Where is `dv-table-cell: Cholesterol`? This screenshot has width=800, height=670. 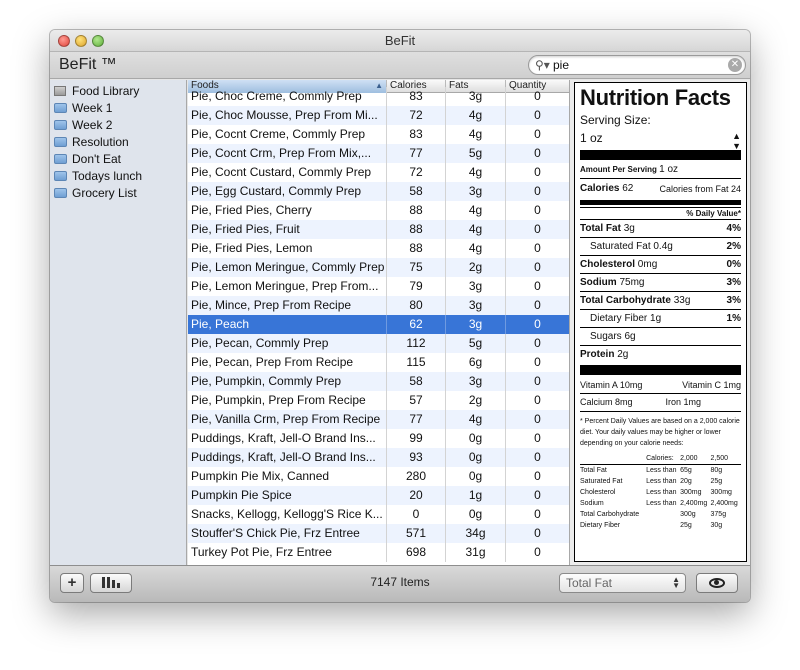
dv-table-cell: Cholesterol is located at coordinates (598, 492).